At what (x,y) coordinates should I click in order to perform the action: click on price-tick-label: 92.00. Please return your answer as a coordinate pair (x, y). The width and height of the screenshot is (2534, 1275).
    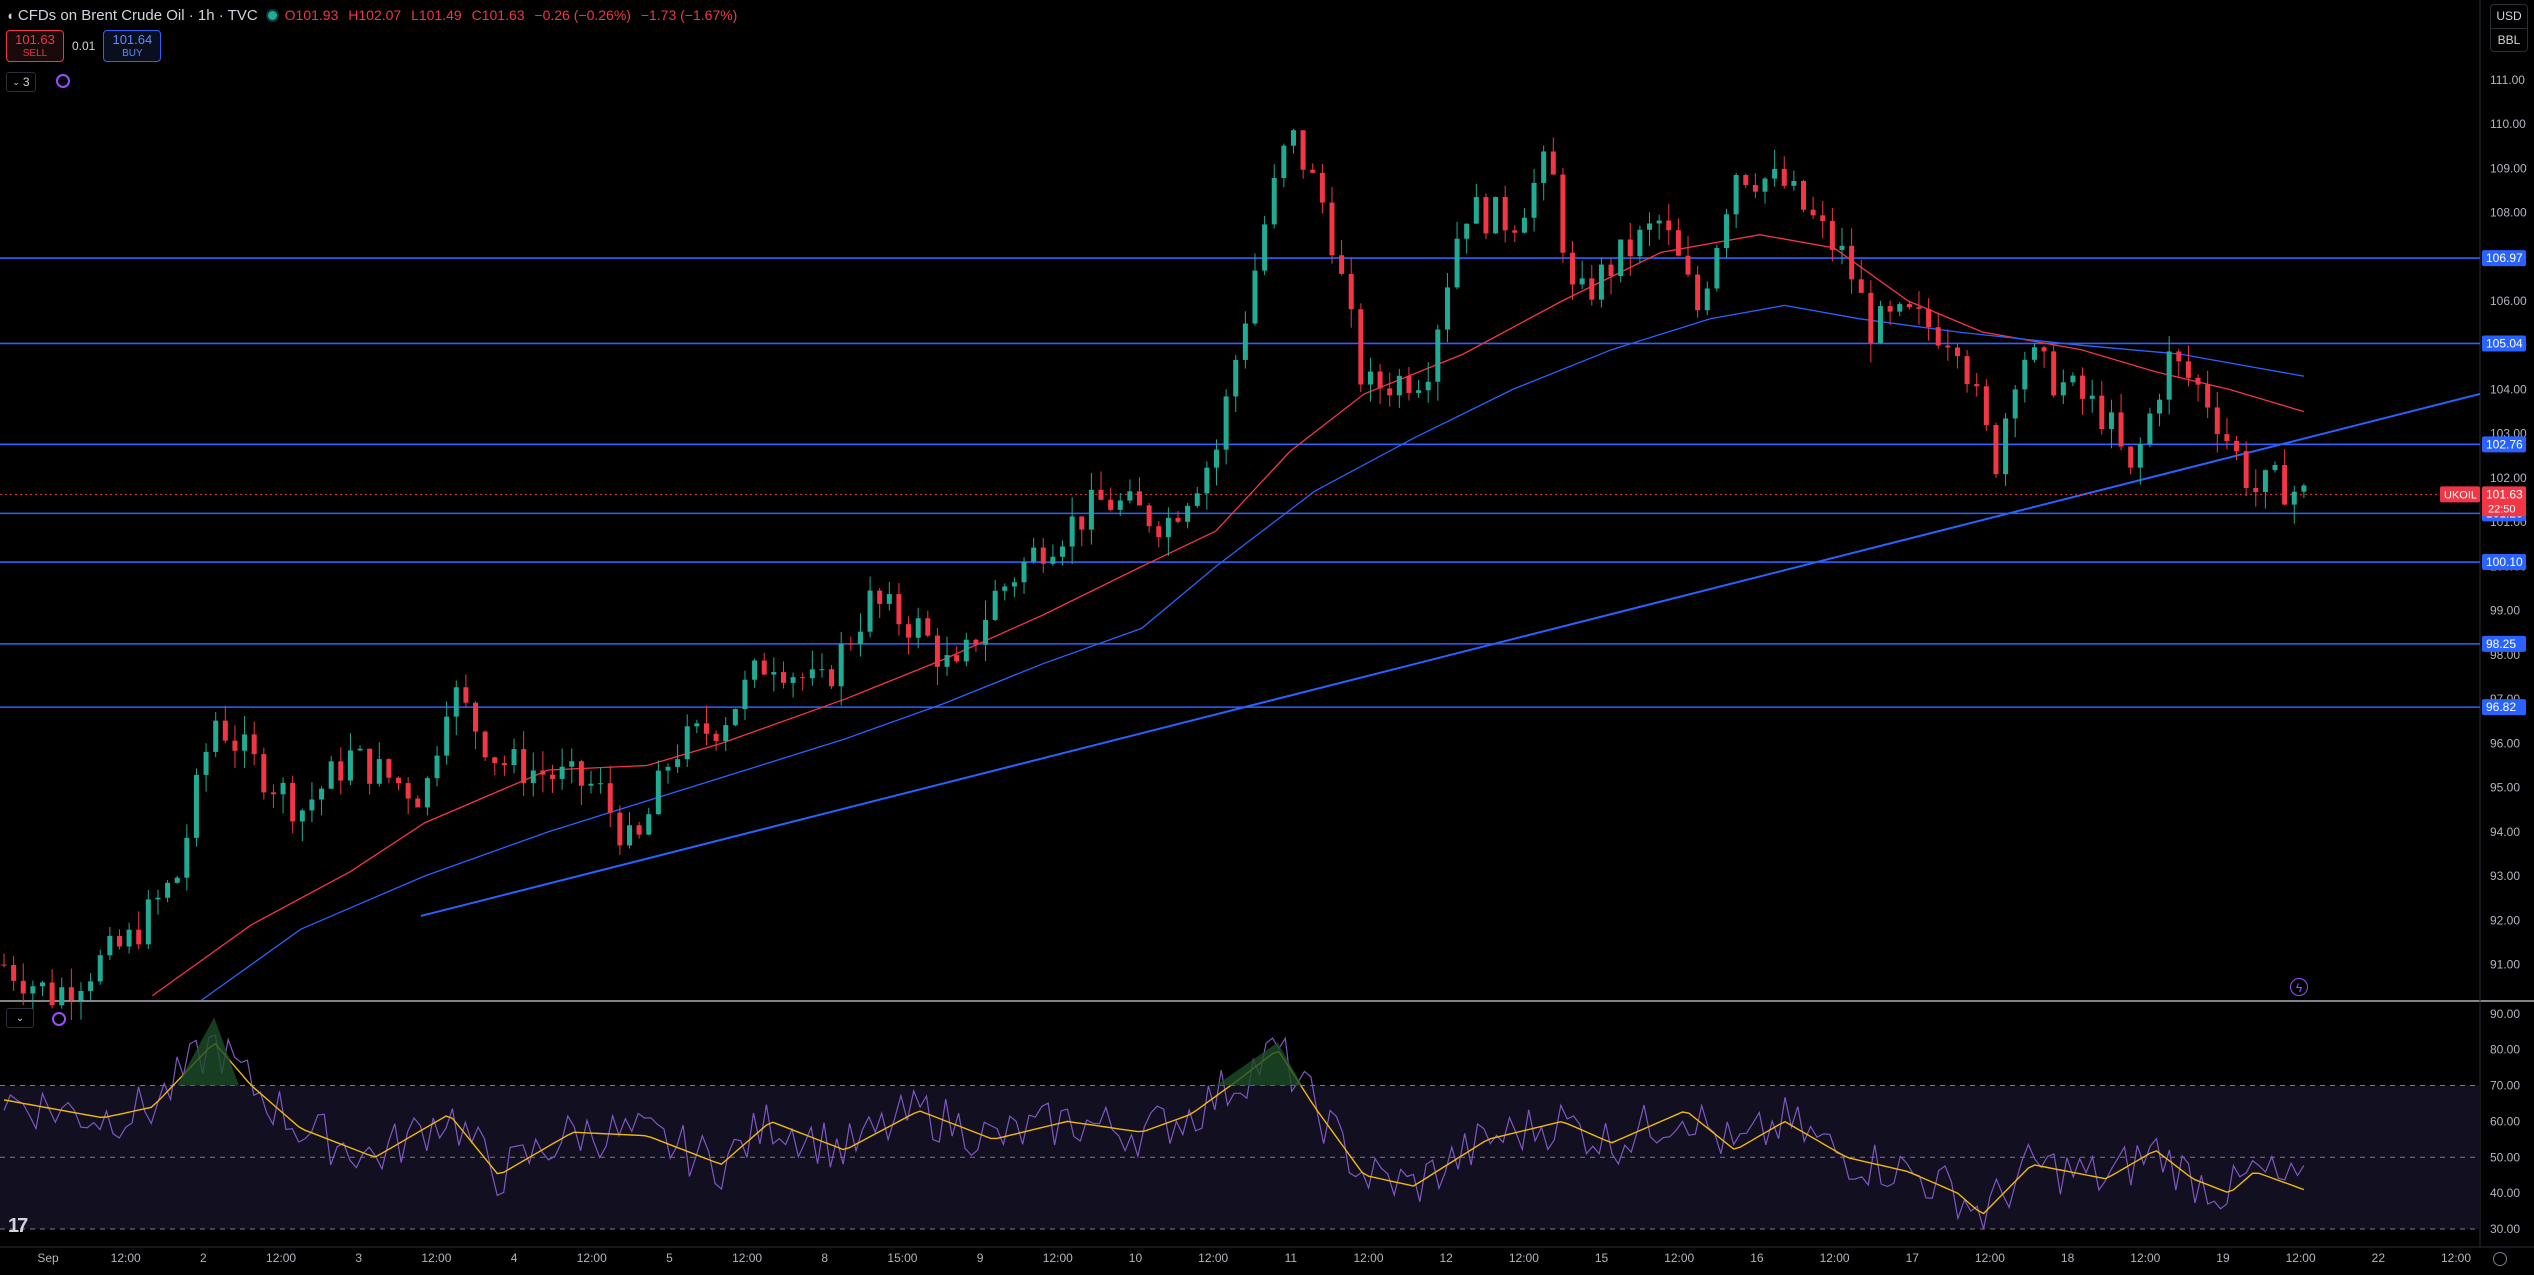
    Looking at the image, I should click on (2505, 920).